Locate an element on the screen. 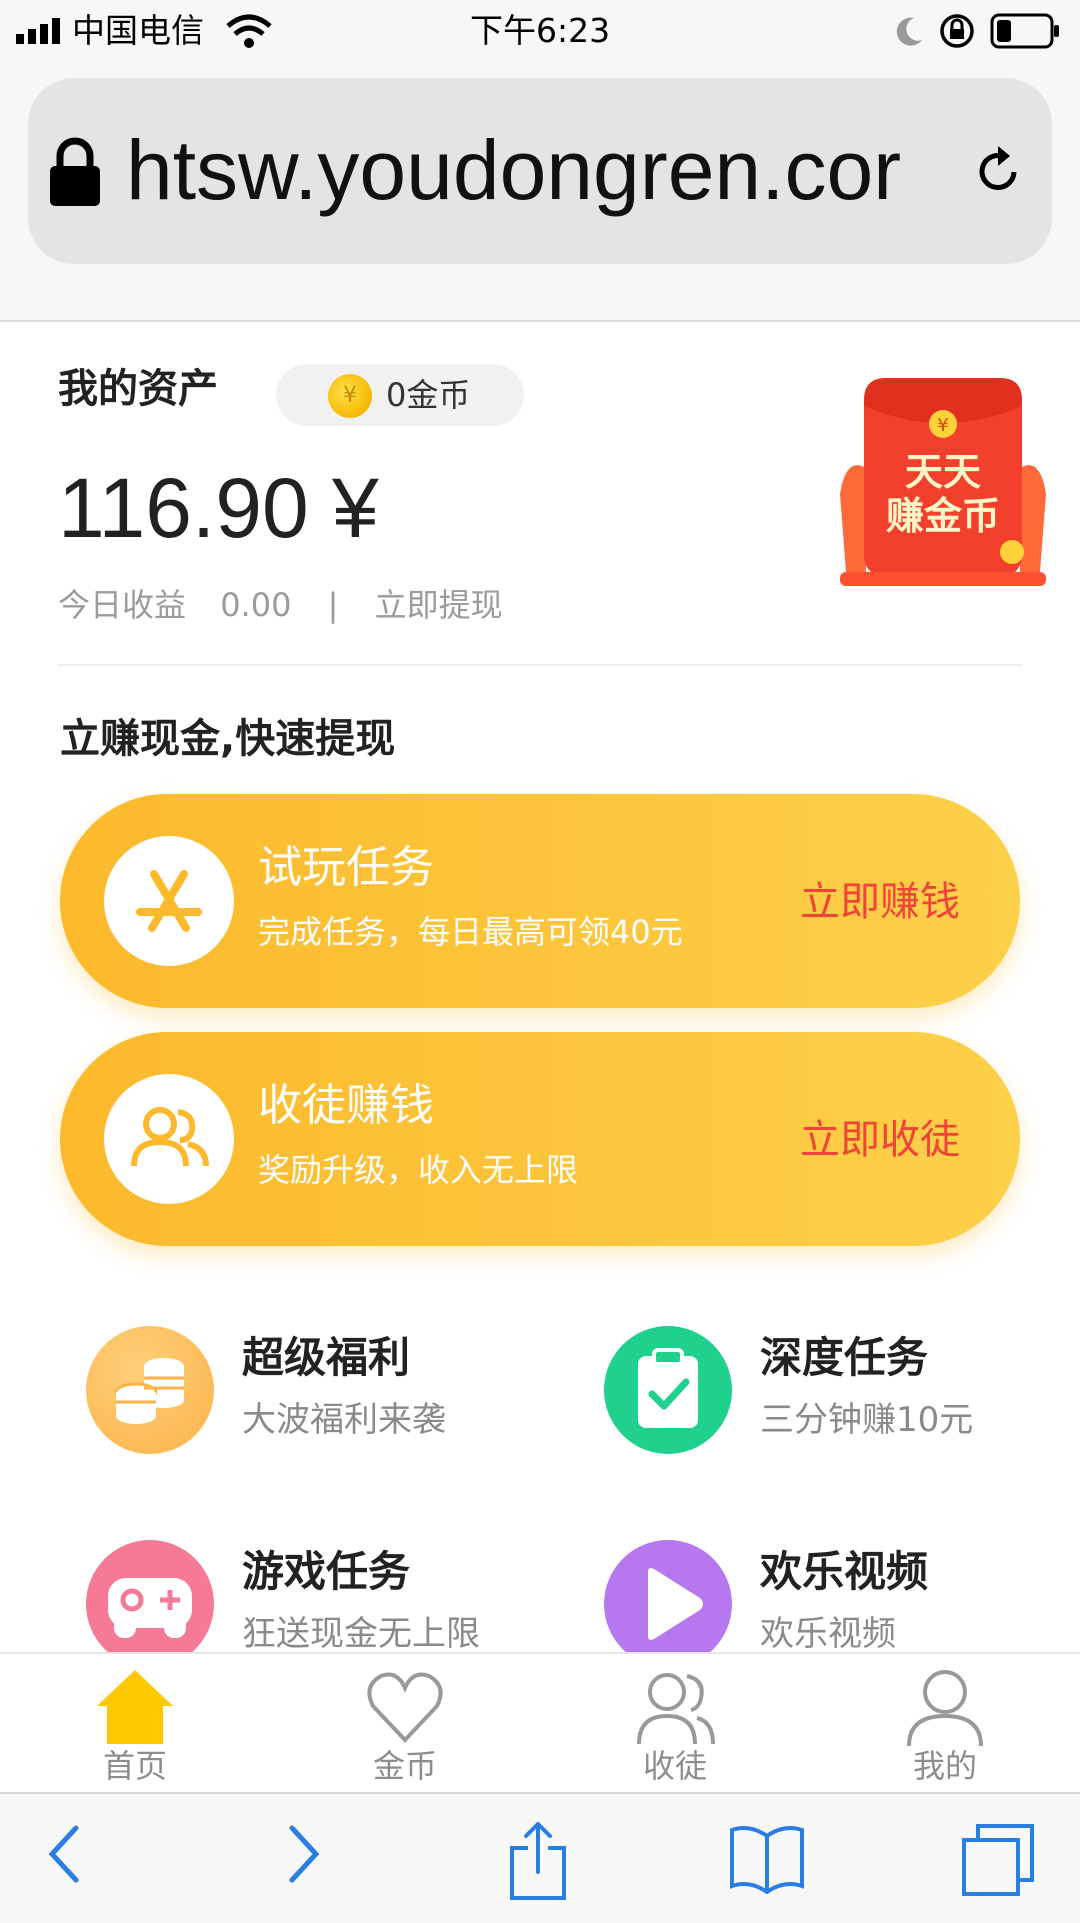 Image resolution: width=1080 pixels, height=1923 pixels. tab-label: 金币 is located at coordinates (404, 1766).